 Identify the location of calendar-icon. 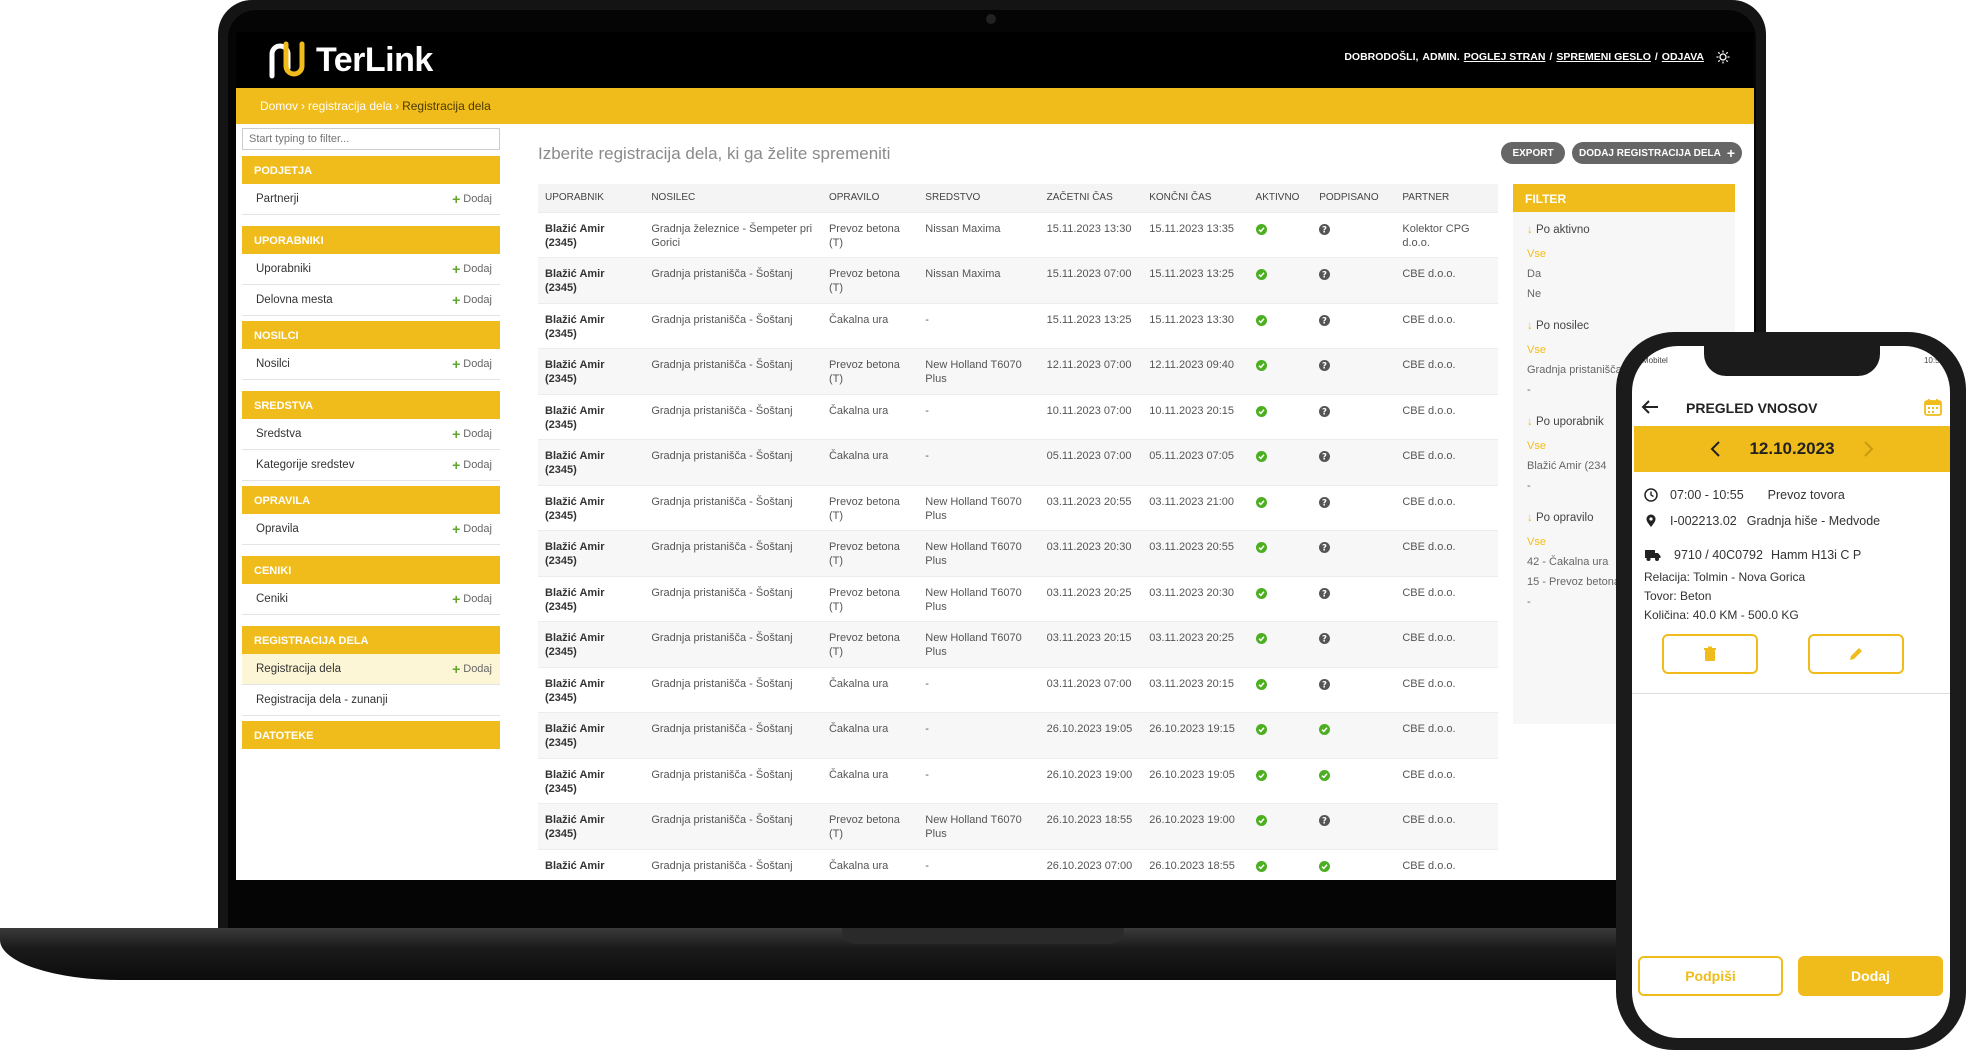
(1933, 407).